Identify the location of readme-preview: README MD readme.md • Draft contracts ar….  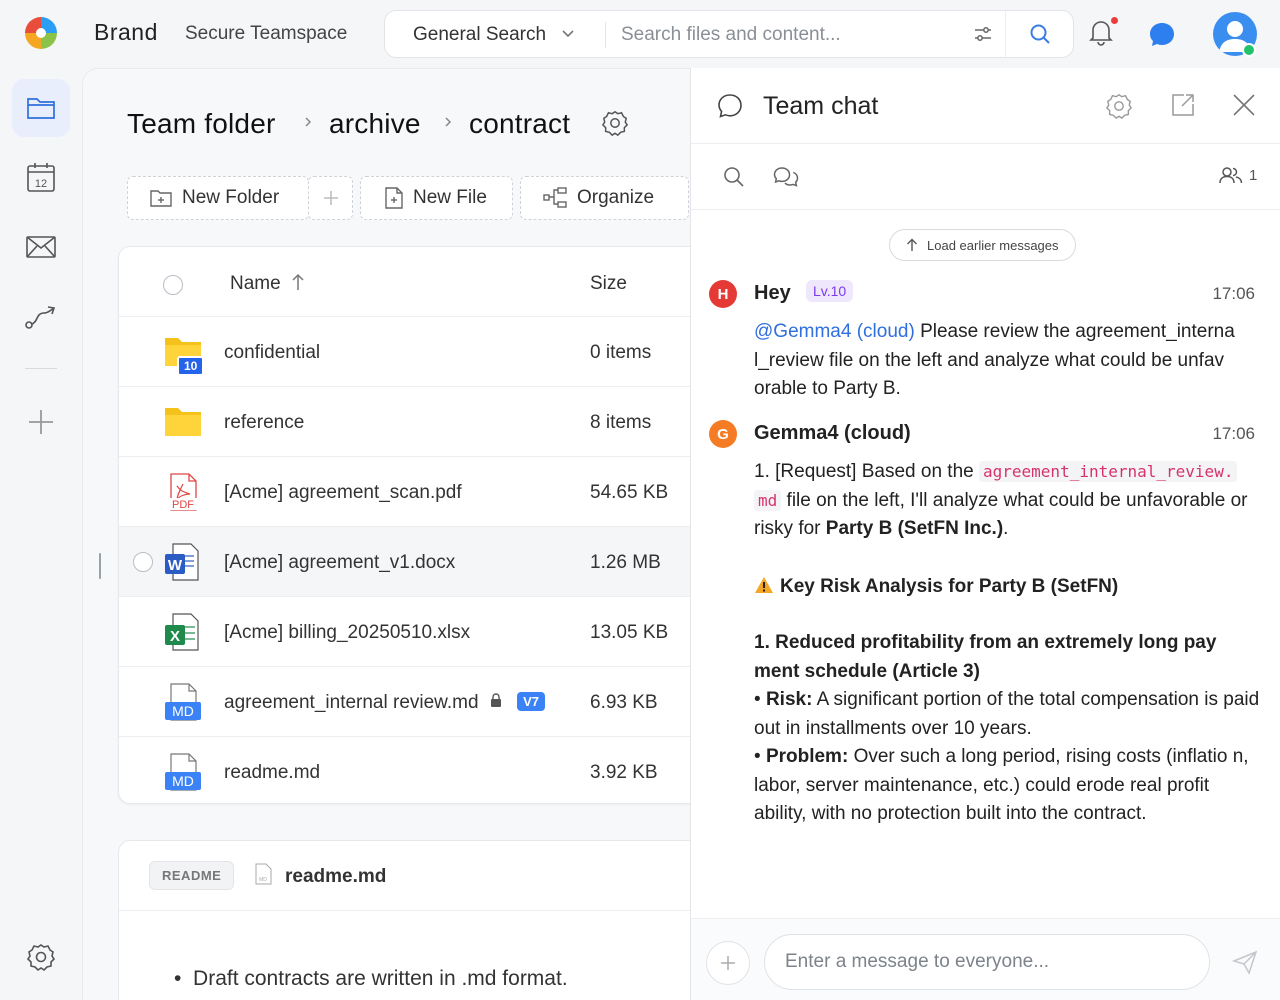
(428, 920).